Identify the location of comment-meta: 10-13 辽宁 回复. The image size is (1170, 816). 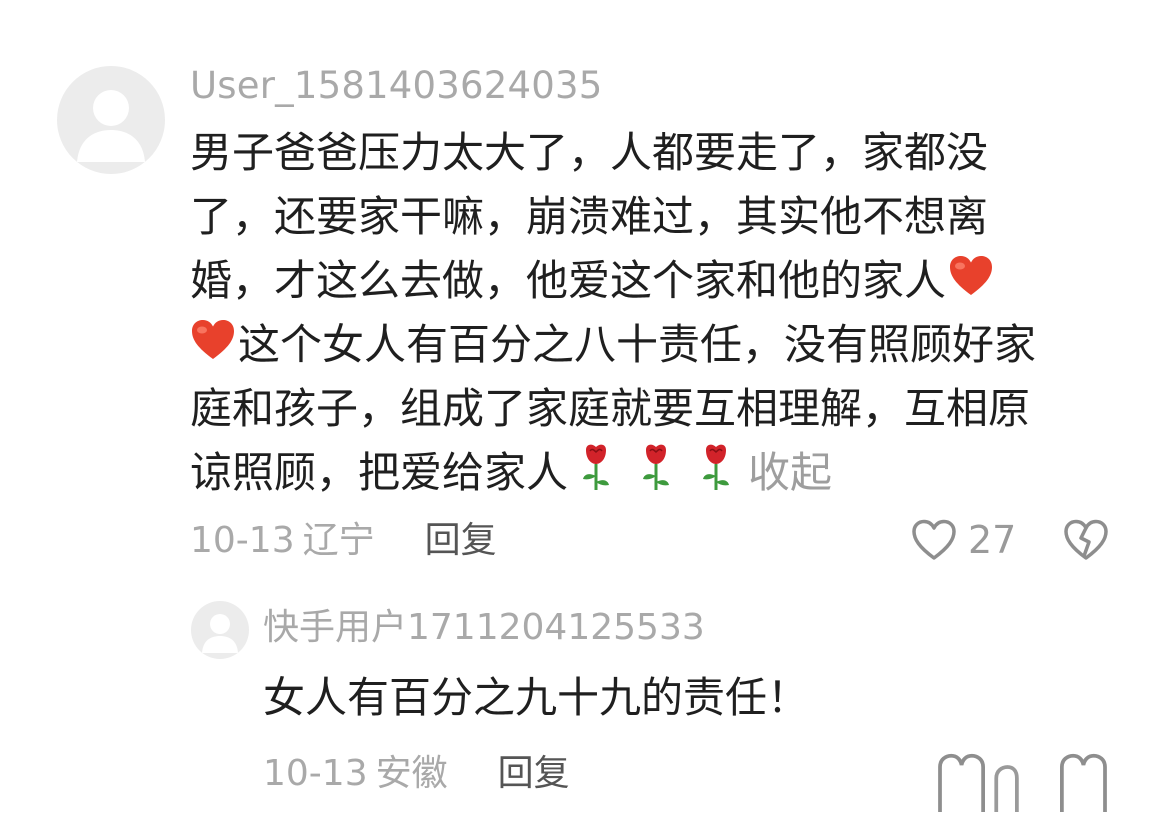
(343, 541).